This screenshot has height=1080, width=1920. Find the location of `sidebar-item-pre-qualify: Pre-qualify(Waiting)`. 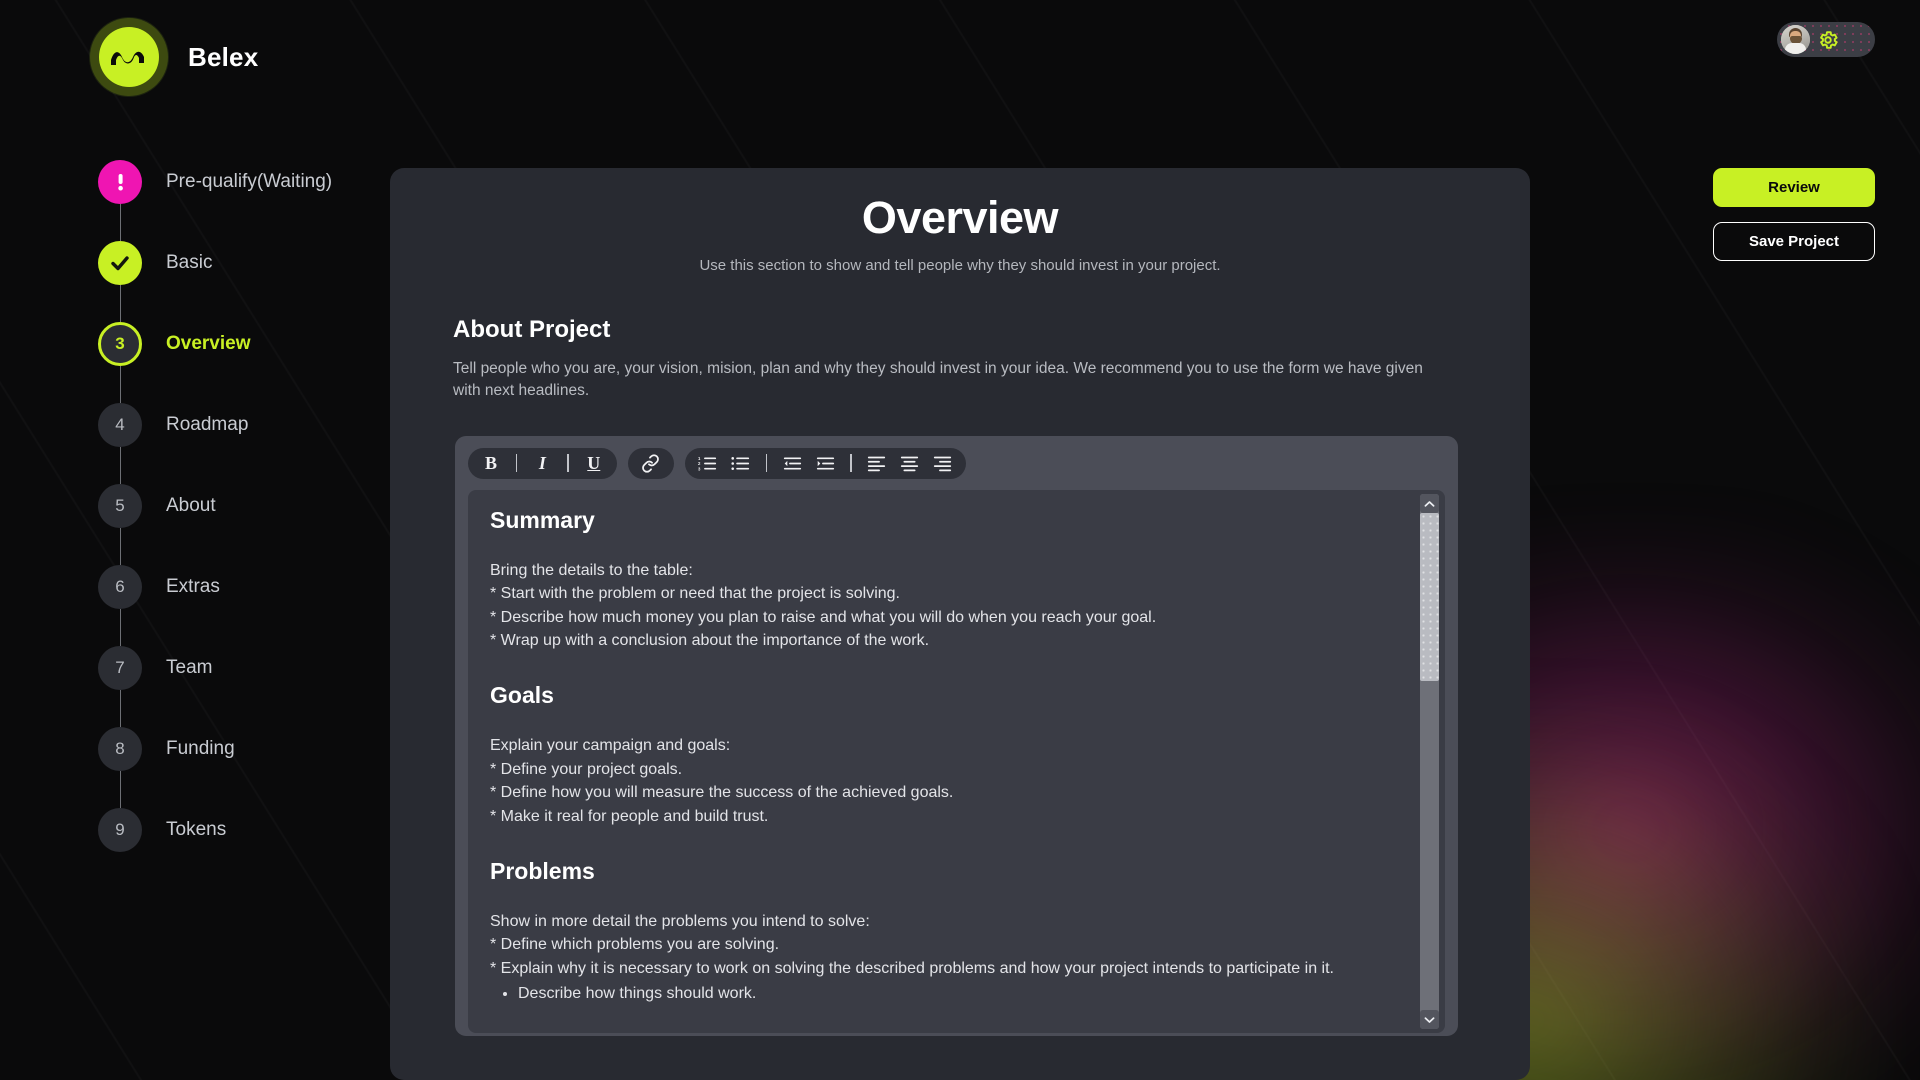

sidebar-item-pre-qualify: Pre-qualify(Waiting) is located at coordinates (215, 200).